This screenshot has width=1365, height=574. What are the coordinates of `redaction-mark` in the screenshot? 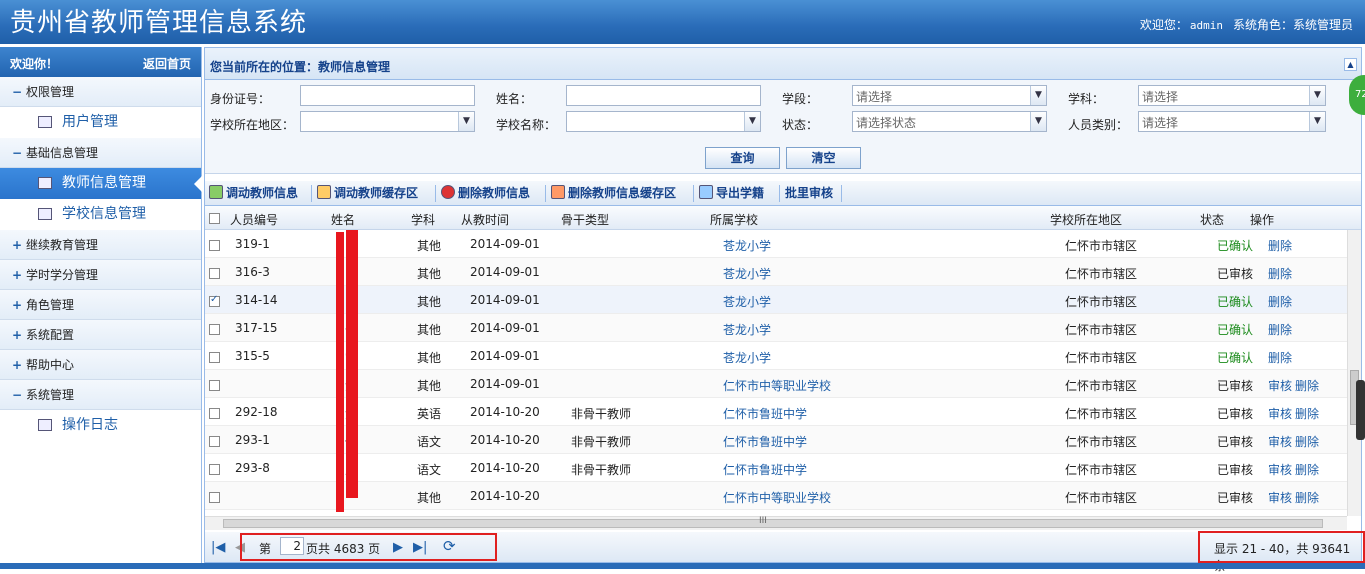 It's located at (352, 364).